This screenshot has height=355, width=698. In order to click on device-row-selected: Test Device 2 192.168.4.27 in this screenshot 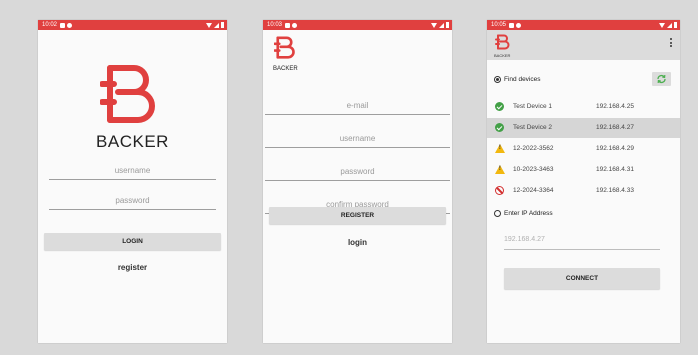, I will do `click(583, 128)`.